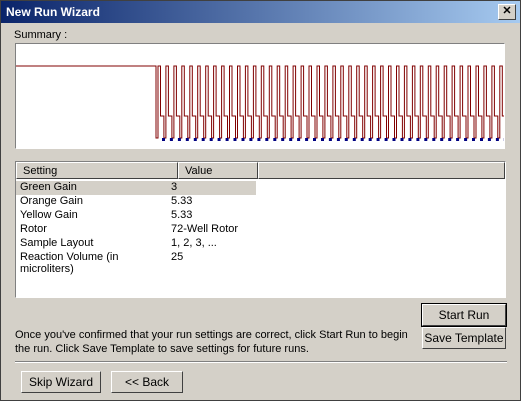 This screenshot has height=401, width=521. I want to click on value-cell: 25, so click(177, 257).